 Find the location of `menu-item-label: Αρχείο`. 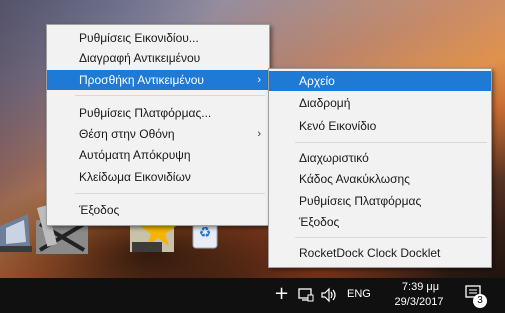

menu-item-label: Αρχείο is located at coordinates (317, 81).